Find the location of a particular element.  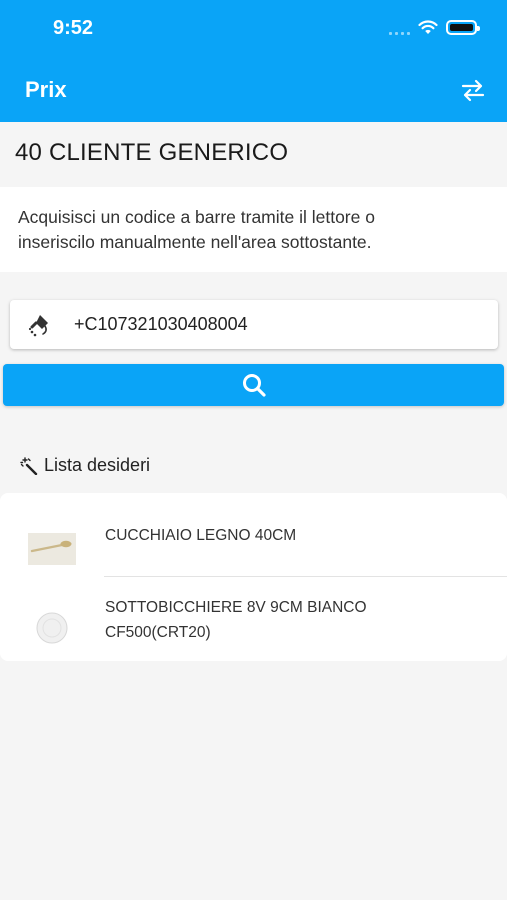

item-name: CUCCHIAIO LEGNO 40CM is located at coordinates (295, 535).